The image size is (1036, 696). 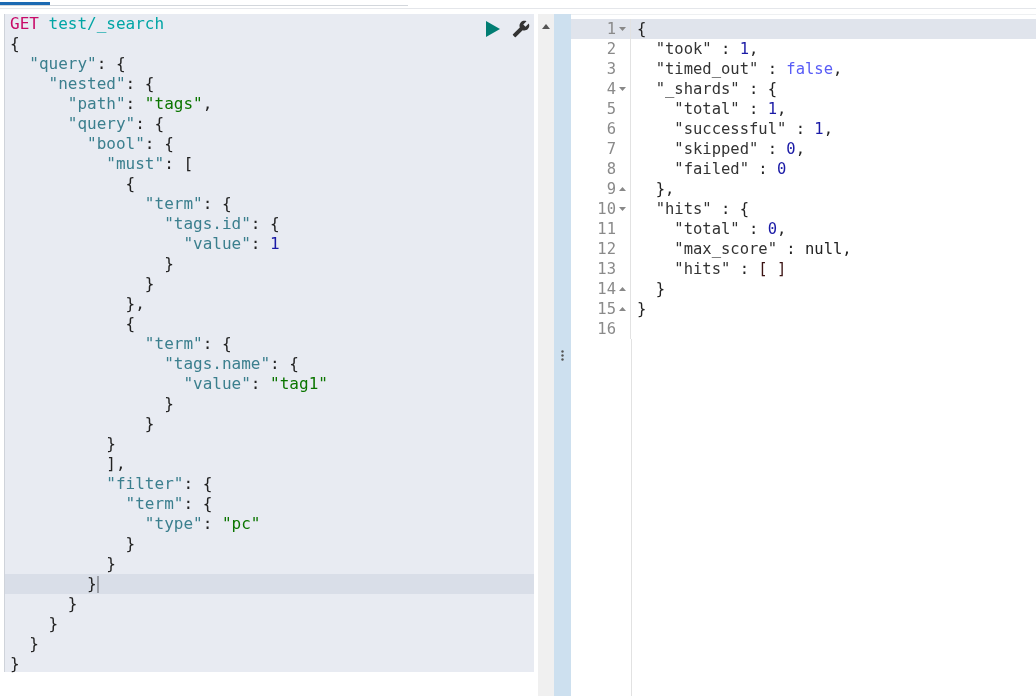 What do you see at coordinates (725, 249) in the screenshot?
I see `code-token: "max_score"` at bounding box center [725, 249].